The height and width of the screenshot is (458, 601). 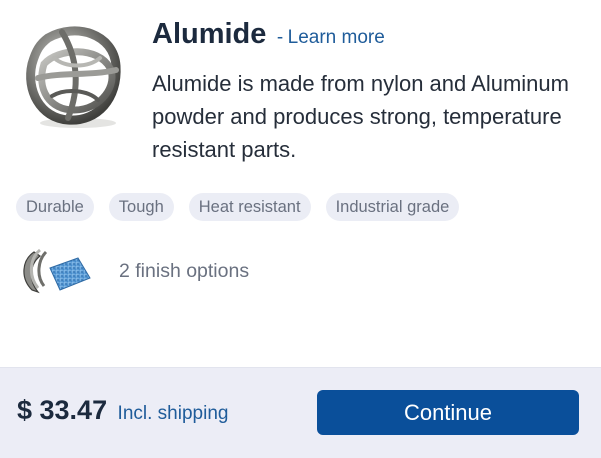 What do you see at coordinates (392, 207) in the screenshot?
I see `tag-industrial-grade: Industrial grade` at bounding box center [392, 207].